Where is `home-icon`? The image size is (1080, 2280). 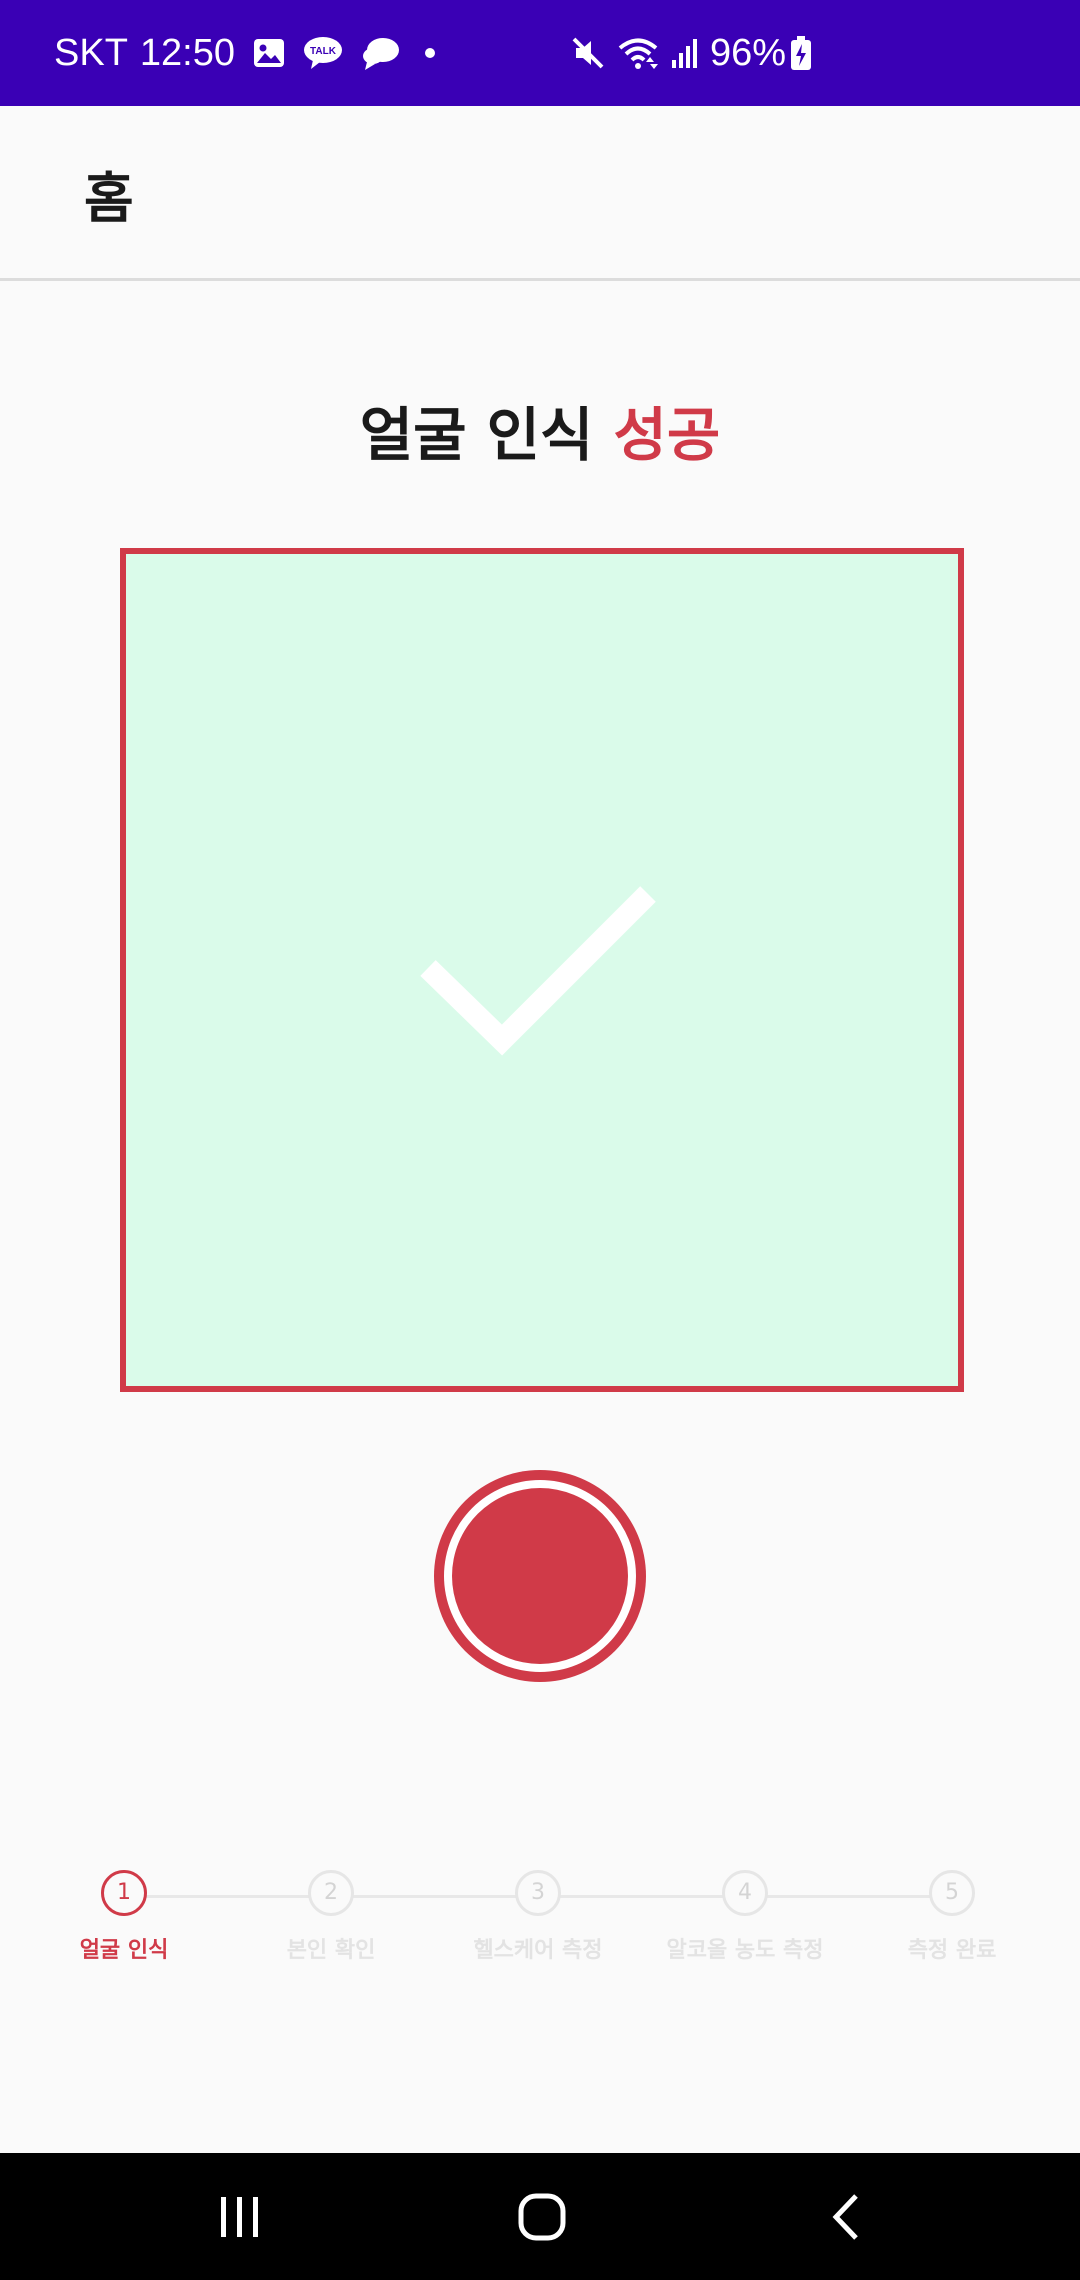 home-icon is located at coordinates (542, 2216).